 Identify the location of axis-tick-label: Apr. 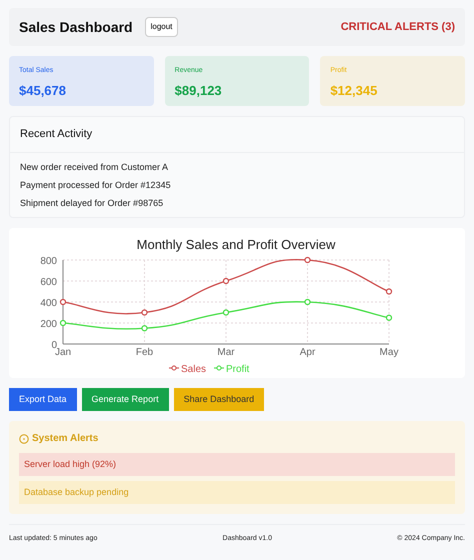
(308, 352).